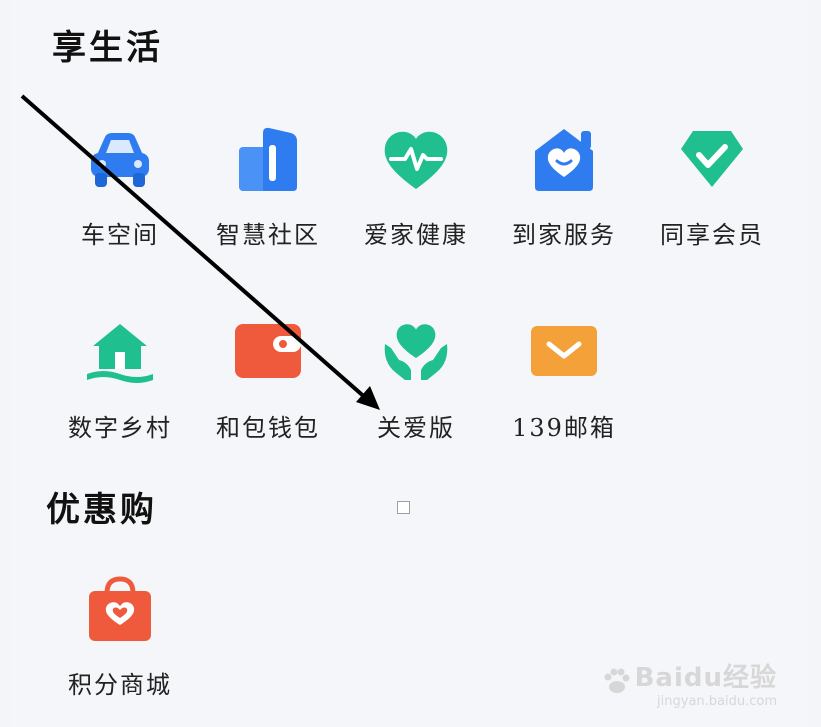  What do you see at coordinates (120, 428) in the screenshot?
I see `tile-label: 数字乡村` at bounding box center [120, 428].